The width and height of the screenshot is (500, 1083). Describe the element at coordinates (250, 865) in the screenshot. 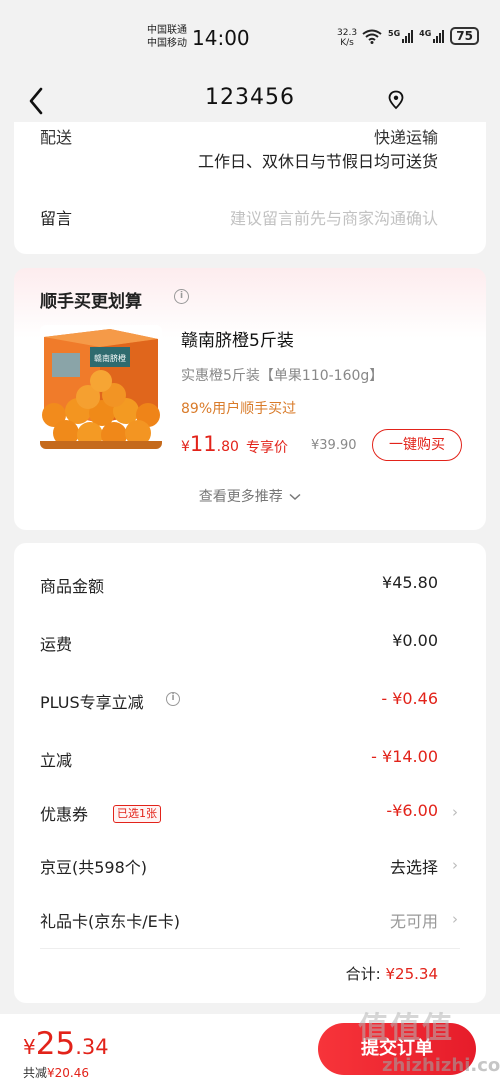

I see `summary-row-jingdou: 京豆(共598个) 去选择 ›` at that location.